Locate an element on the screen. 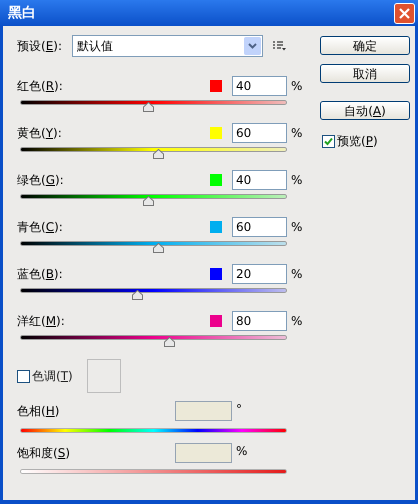  preview-label: 预览(P) is located at coordinates (357, 141).